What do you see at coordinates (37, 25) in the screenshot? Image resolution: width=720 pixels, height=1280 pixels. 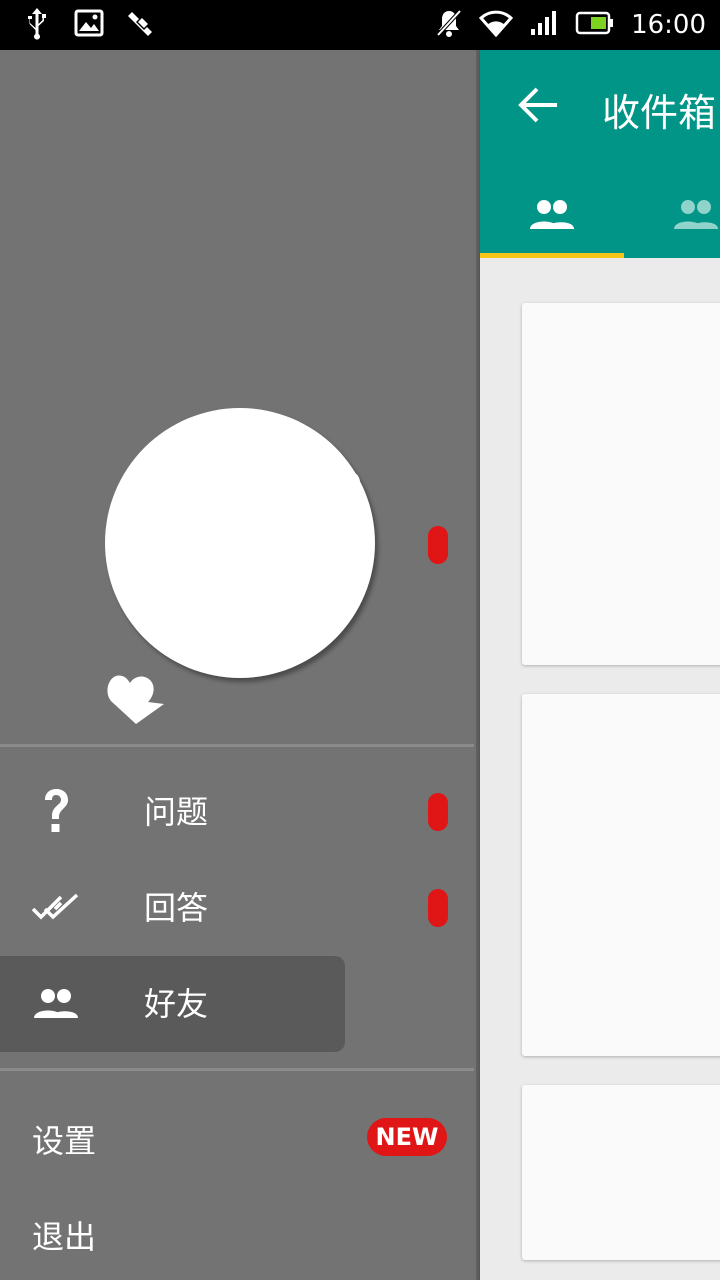 I see `usb-icon` at bounding box center [37, 25].